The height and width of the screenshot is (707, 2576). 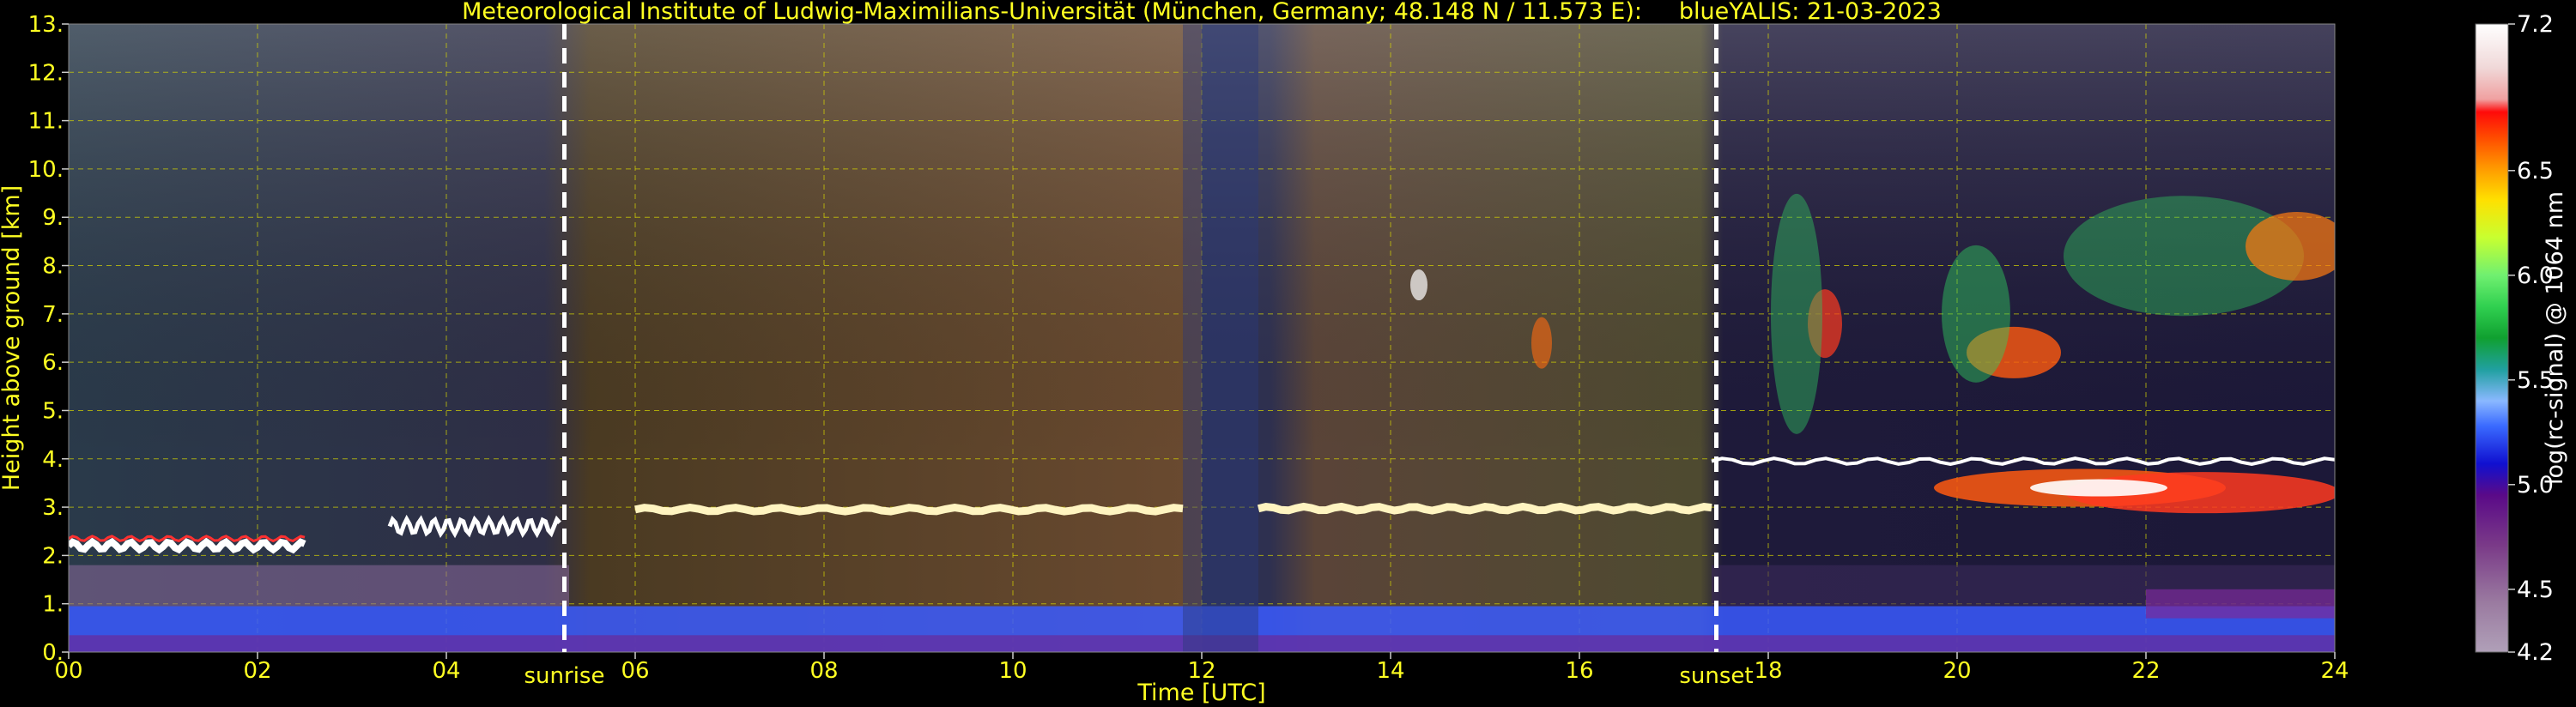 I want to click on y-tick-label: 13., so click(x=46, y=25).